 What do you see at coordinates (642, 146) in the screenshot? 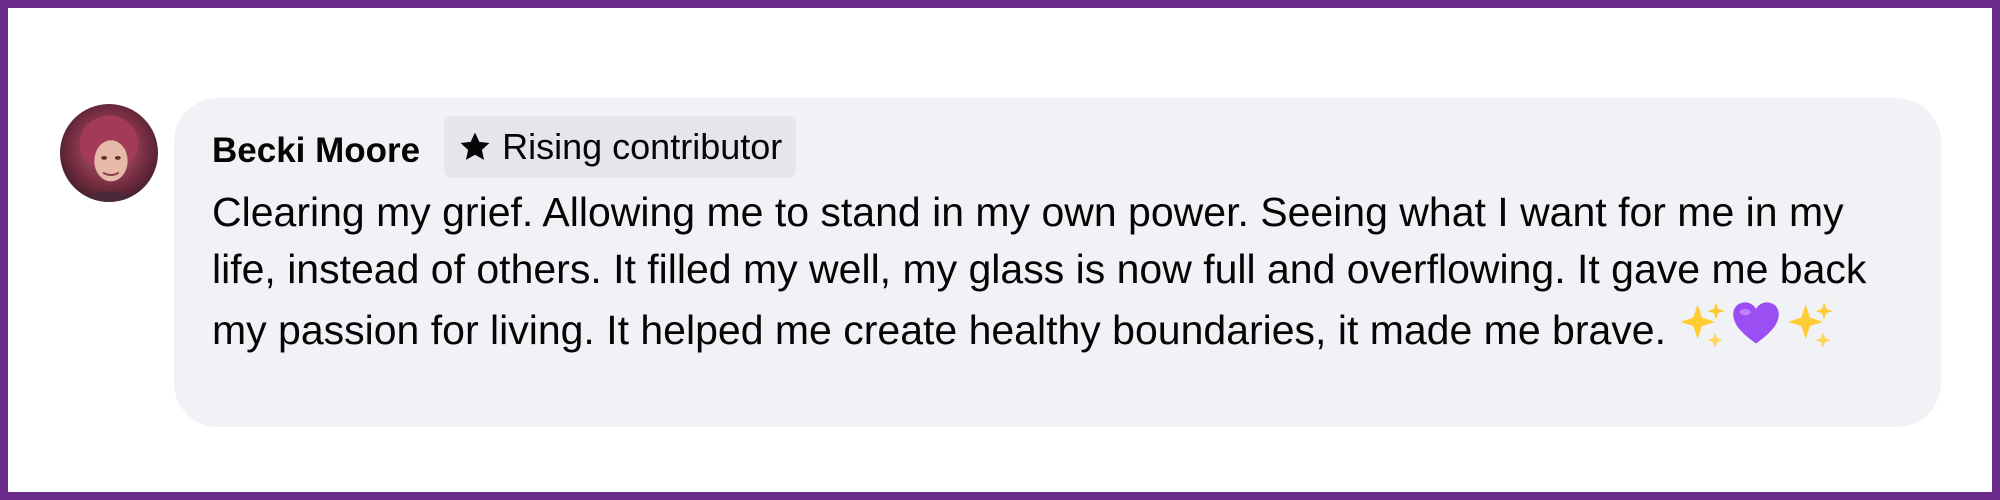
I see `badge-label: Rising contributor` at bounding box center [642, 146].